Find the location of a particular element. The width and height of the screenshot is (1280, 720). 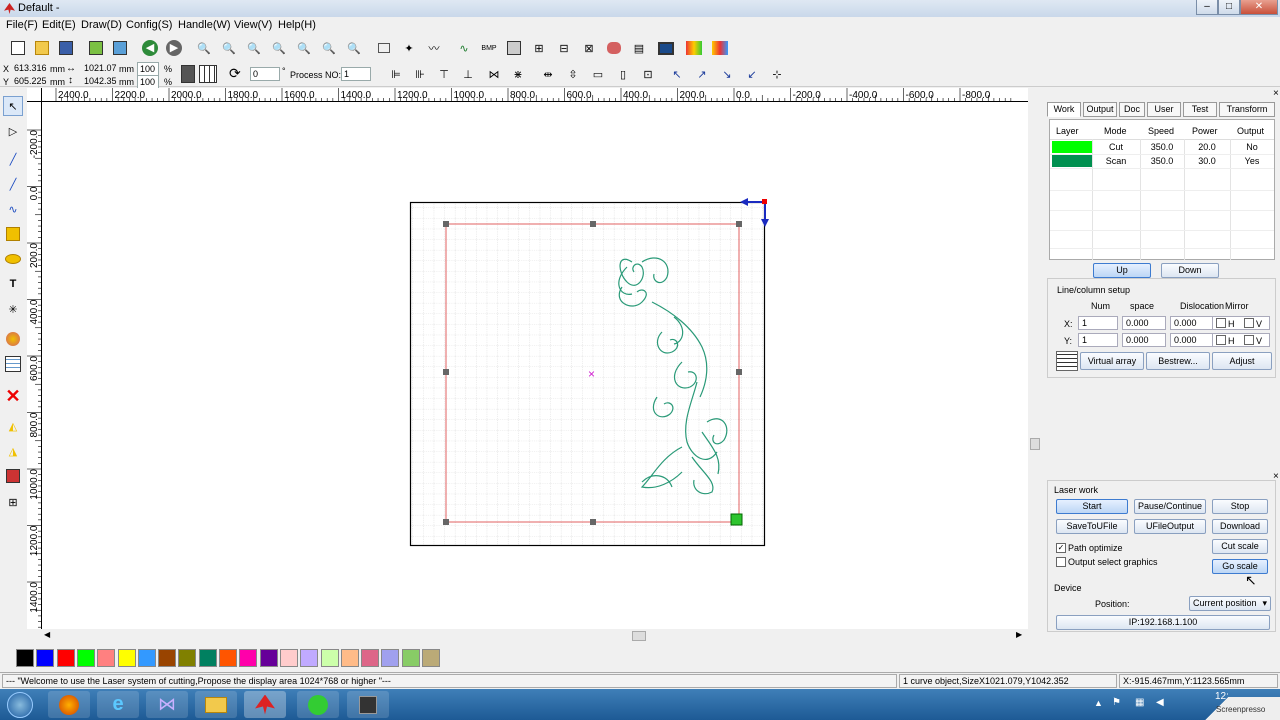

grid-icon is located at coordinates (514, 48).